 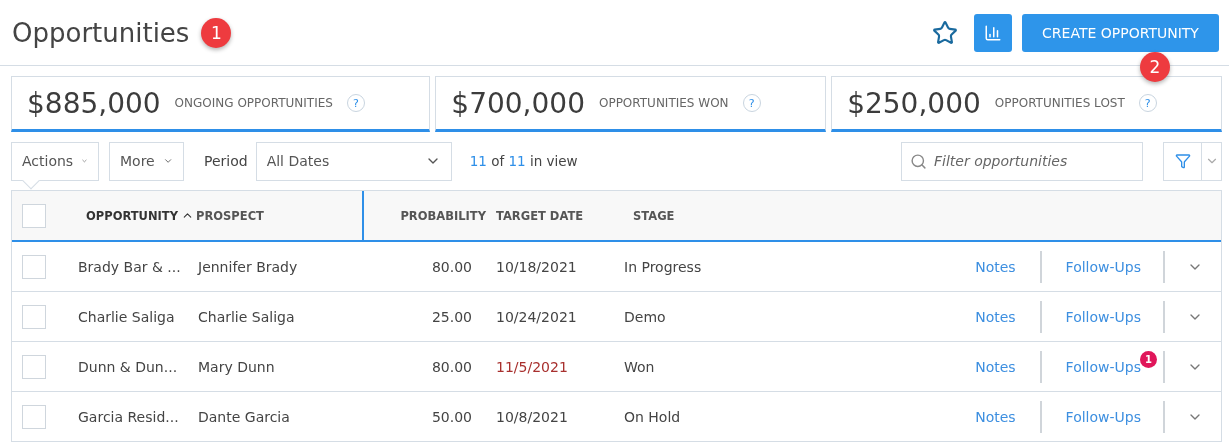 I want to click on table-cell-text: Dante Garcia, so click(x=244, y=416).